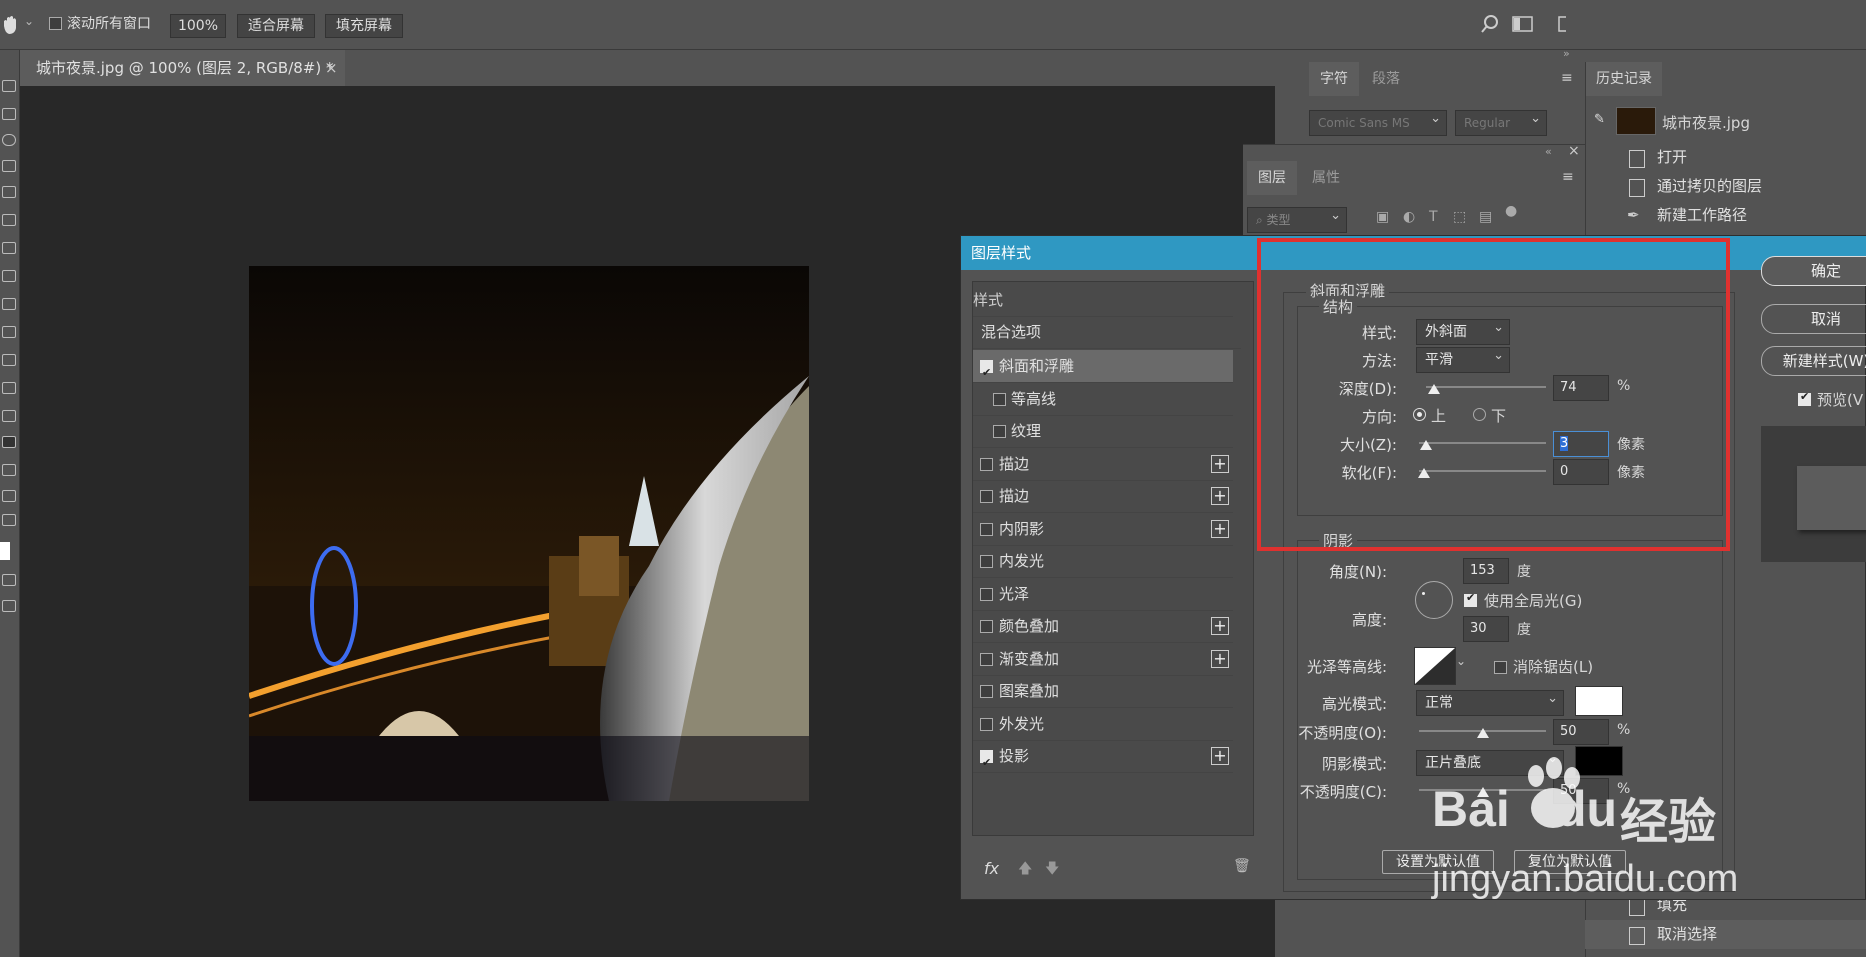  What do you see at coordinates (1500, 667) in the screenshot?
I see `antialias-checkbox` at bounding box center [1500, 667].